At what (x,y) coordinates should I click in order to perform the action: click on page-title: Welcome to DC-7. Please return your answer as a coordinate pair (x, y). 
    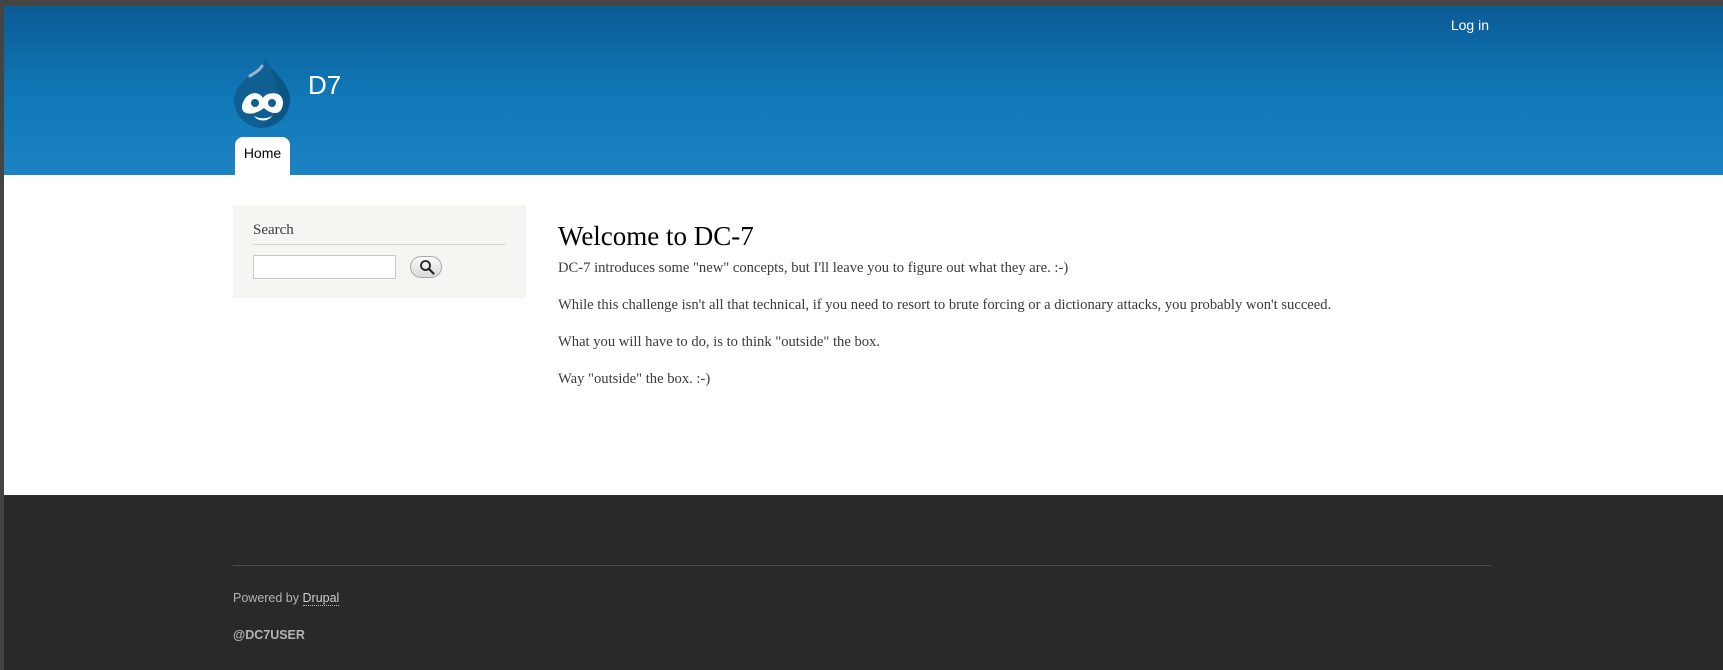
    Looking at the image, I should click on (656, 236).